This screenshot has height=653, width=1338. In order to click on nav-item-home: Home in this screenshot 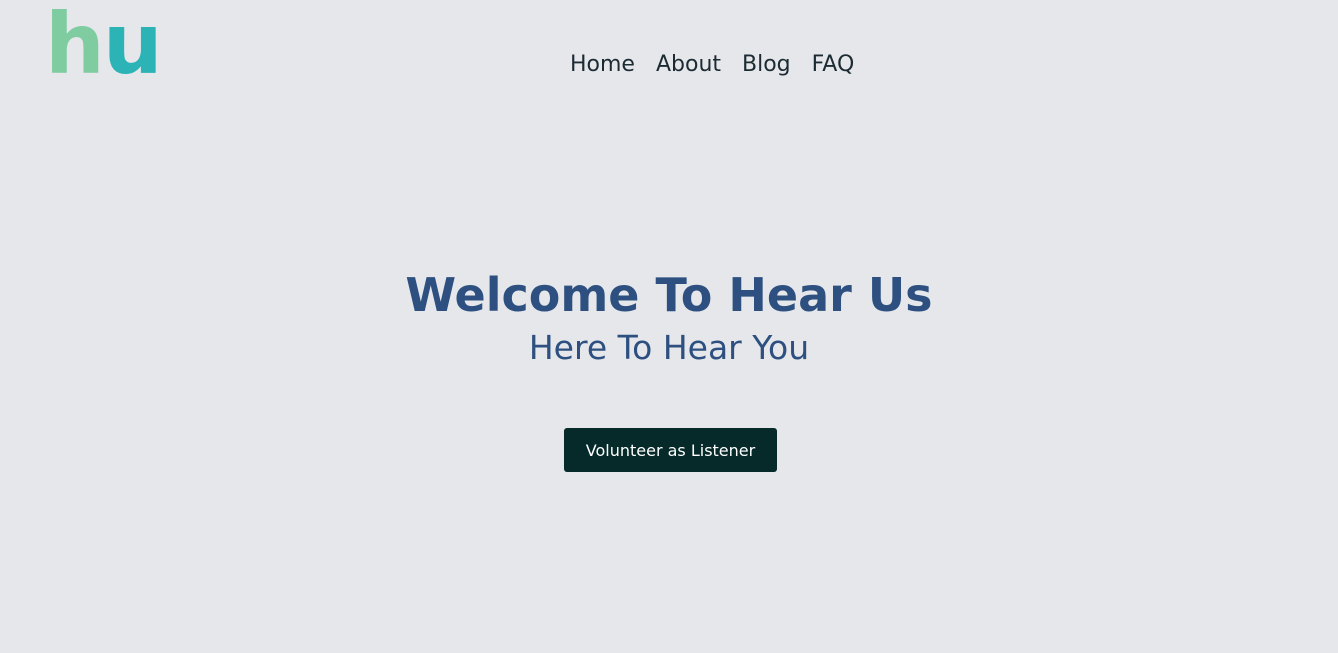, I will do `click(602, 64)`.